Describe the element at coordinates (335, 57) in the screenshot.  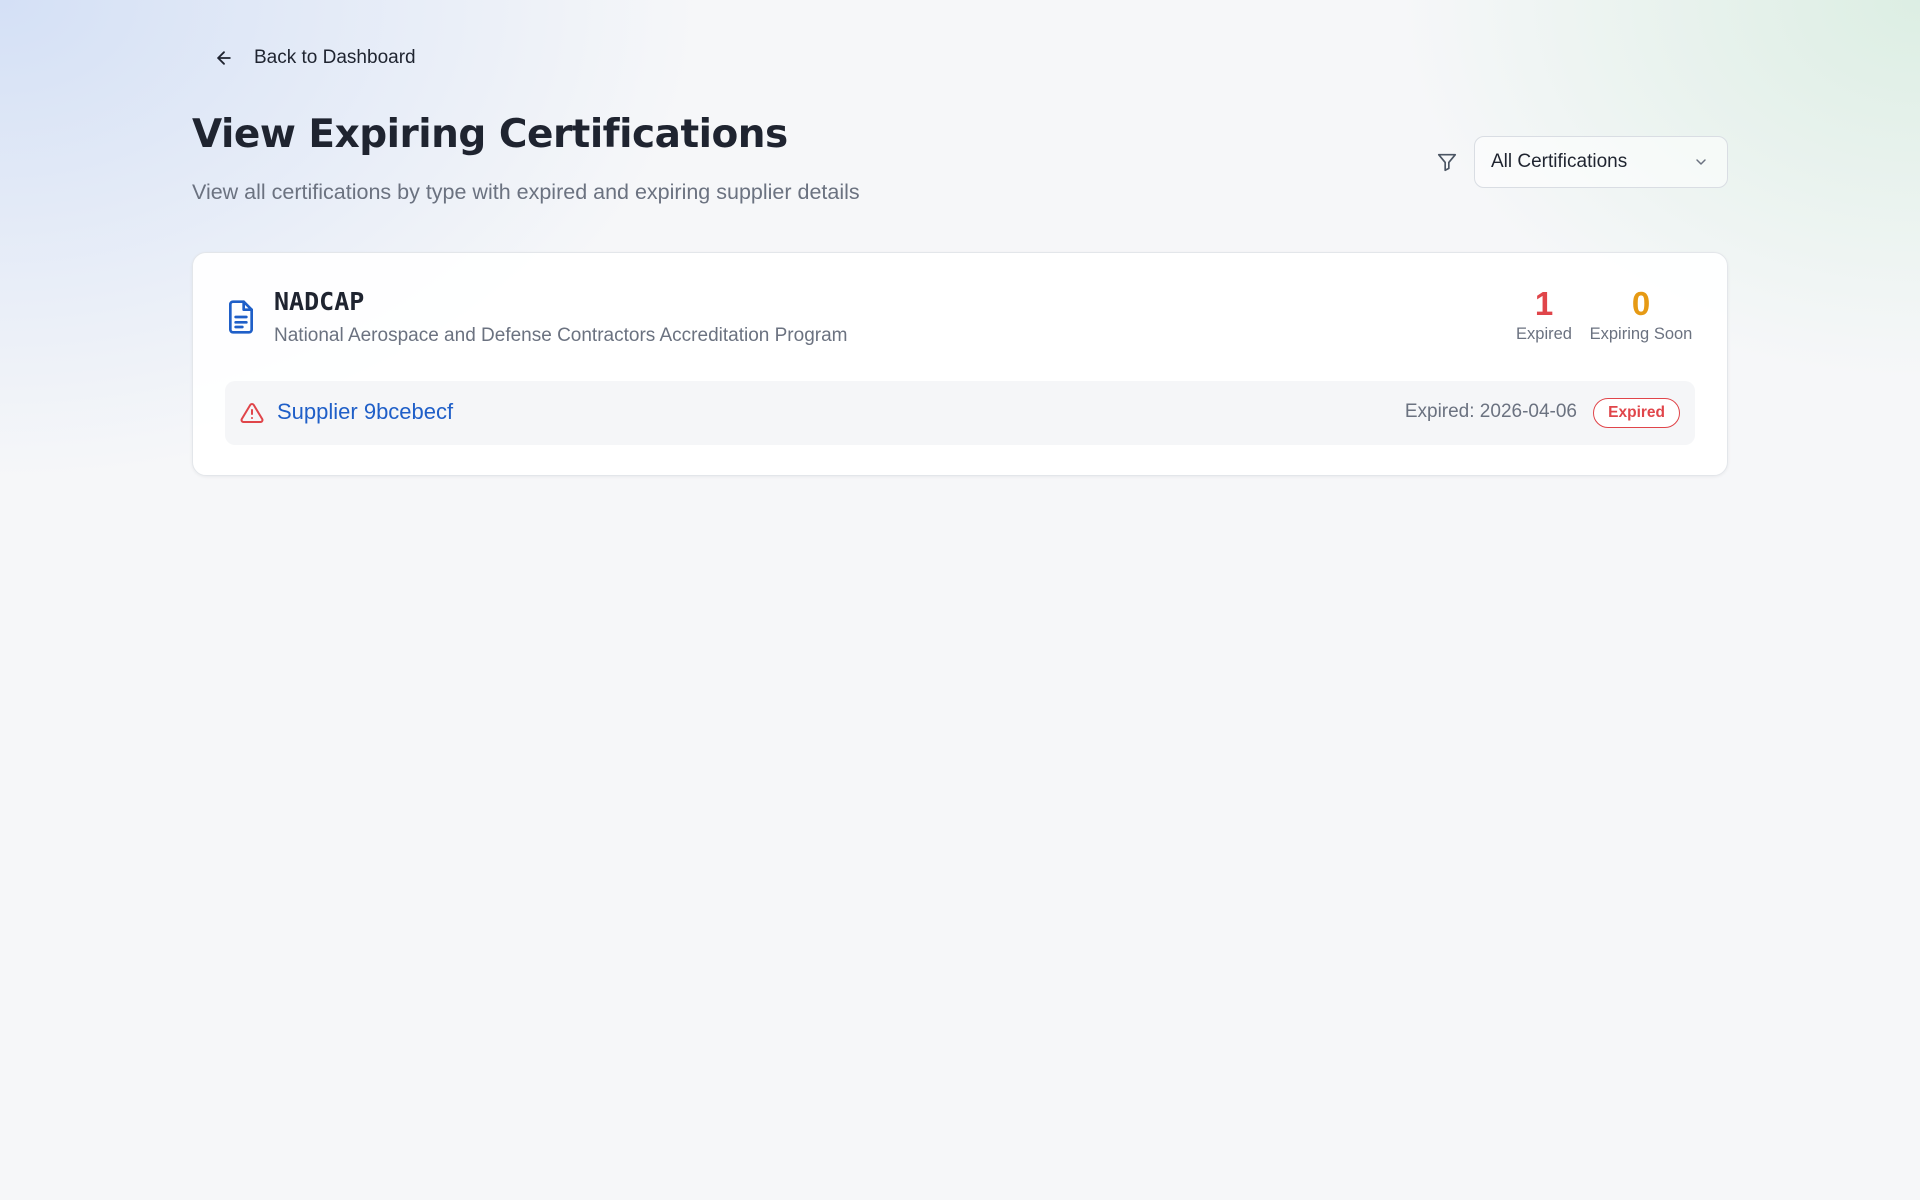
I see `back-link-label: Back to Dashboard` at that location.